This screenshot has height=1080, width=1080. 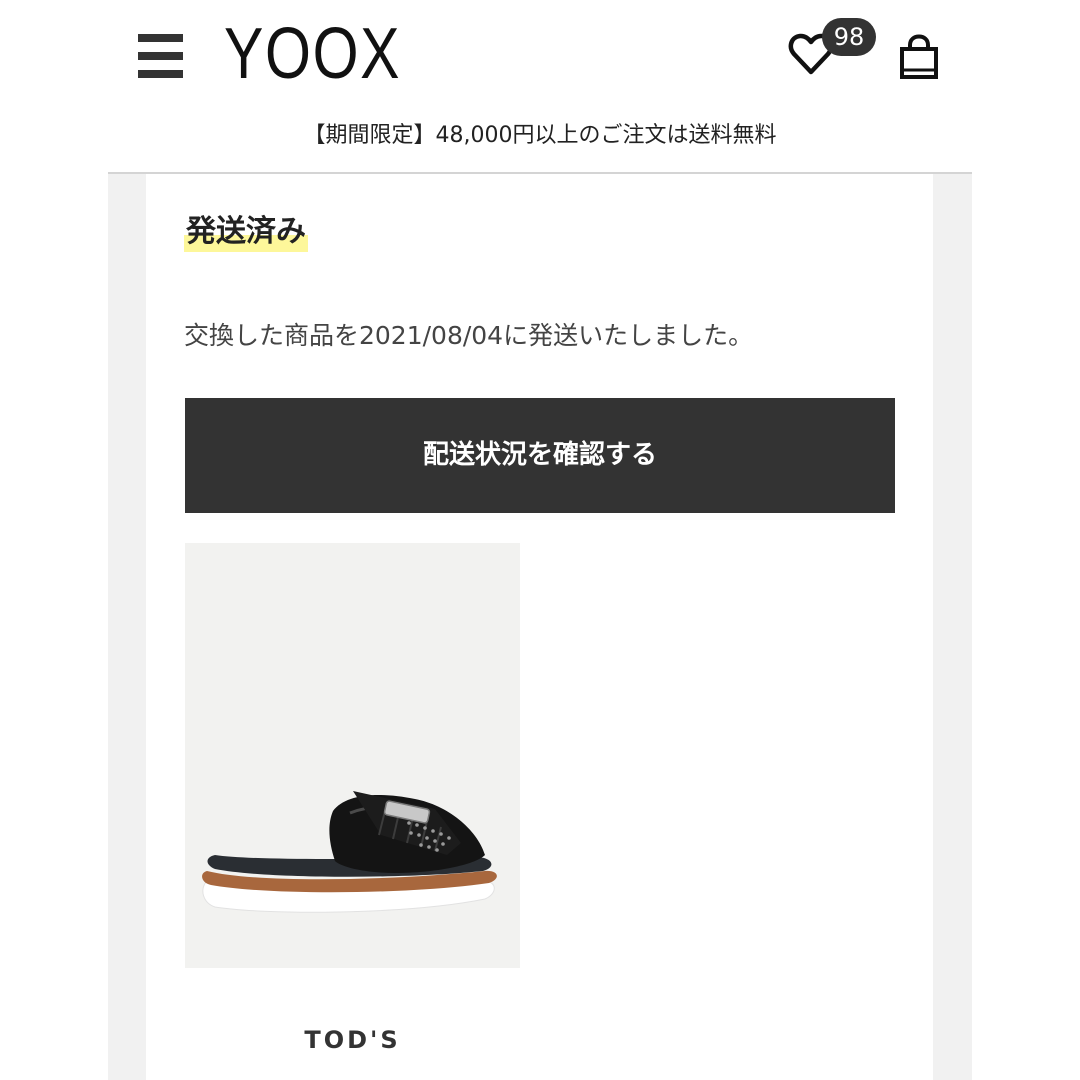 I want to click on track-shipment-button: 配送状況を確認する, so click(x=540, y=455).